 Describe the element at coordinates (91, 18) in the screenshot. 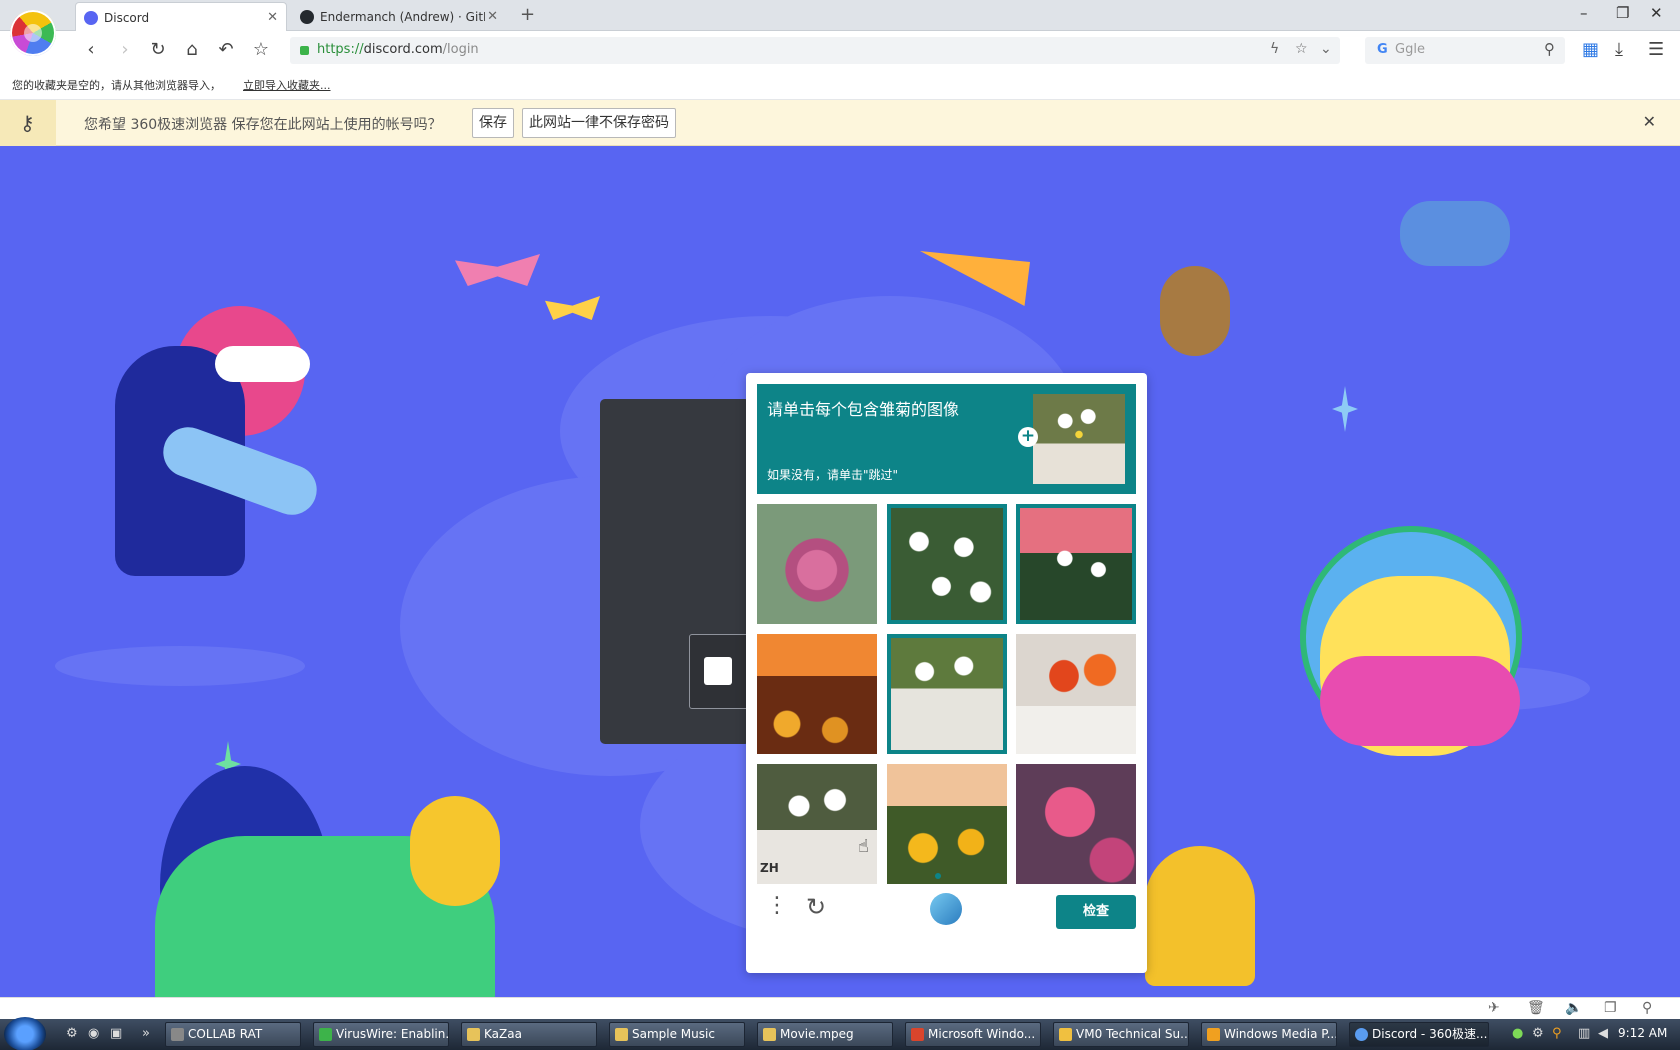

I see `discord-favicon-icon` at that location.